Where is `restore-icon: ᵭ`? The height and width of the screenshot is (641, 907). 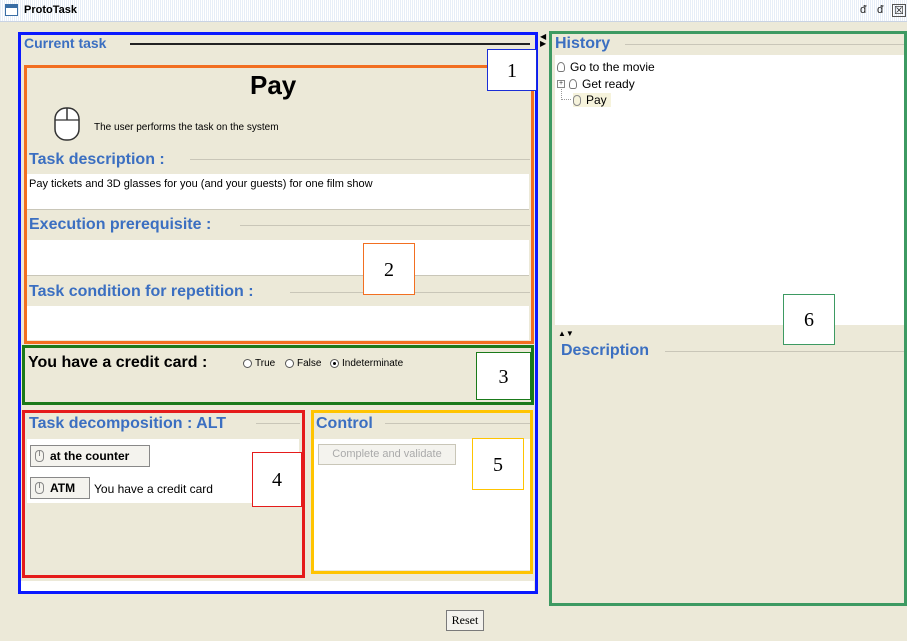 restore-icon: ᵭ is located at coordinates (863, 10).